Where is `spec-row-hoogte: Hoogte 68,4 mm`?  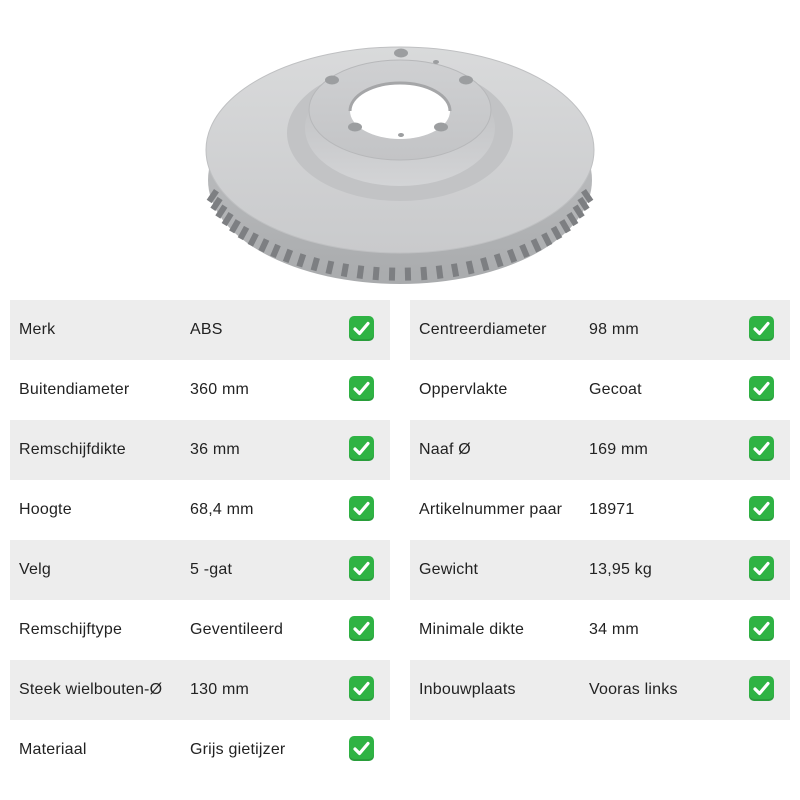 spec-row-hoogte: Hoogte 68,4 mm is located at coordinates (200, 510).